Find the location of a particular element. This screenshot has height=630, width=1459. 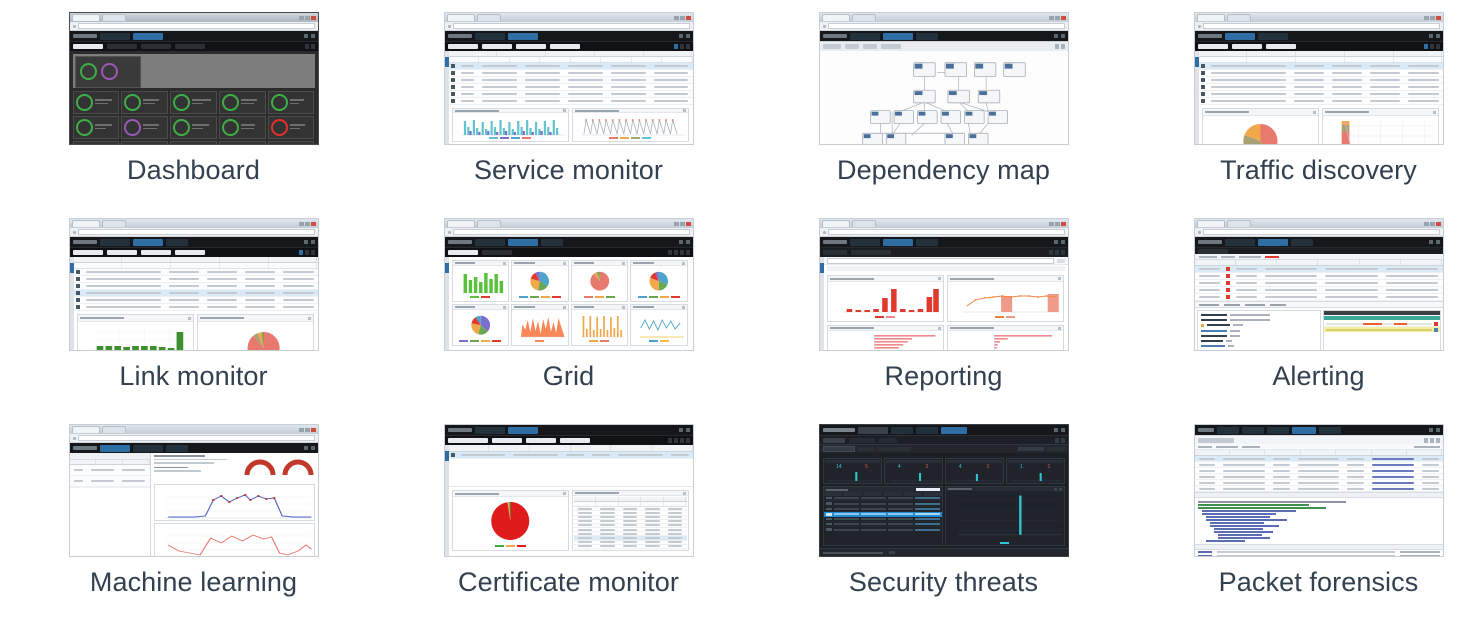

threat-table-panel is located at coordinates (882, 516).